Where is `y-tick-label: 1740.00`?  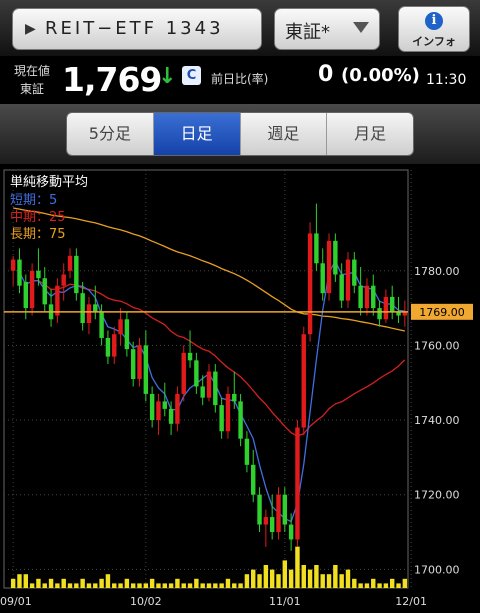
y-tick-label: 1740.00 is located at coordinates (437, 420).